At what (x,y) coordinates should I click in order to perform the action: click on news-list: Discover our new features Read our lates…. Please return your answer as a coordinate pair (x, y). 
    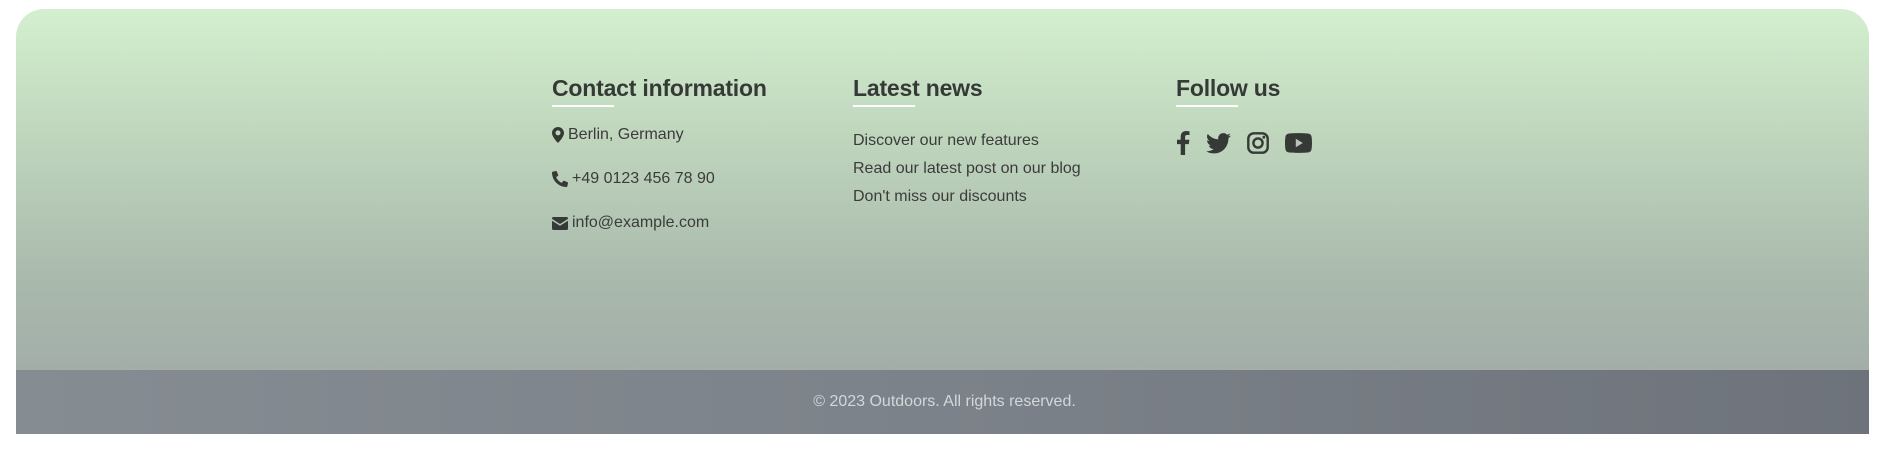
    Looking at the image, I should click on (1008, 169).